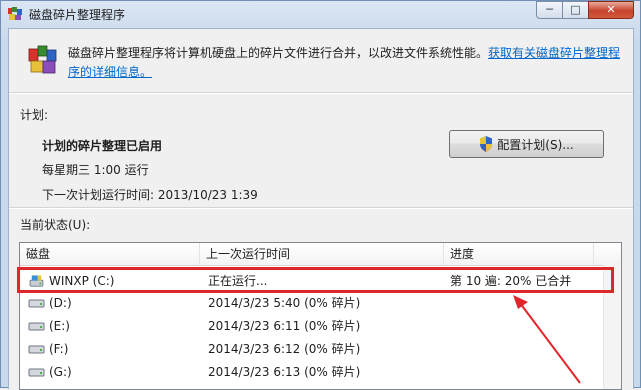 This screenshot has width=641, height=390. I want to click on last-run-value: 2014/3/23 6:11 (0% 碎片), so click(284, 326).